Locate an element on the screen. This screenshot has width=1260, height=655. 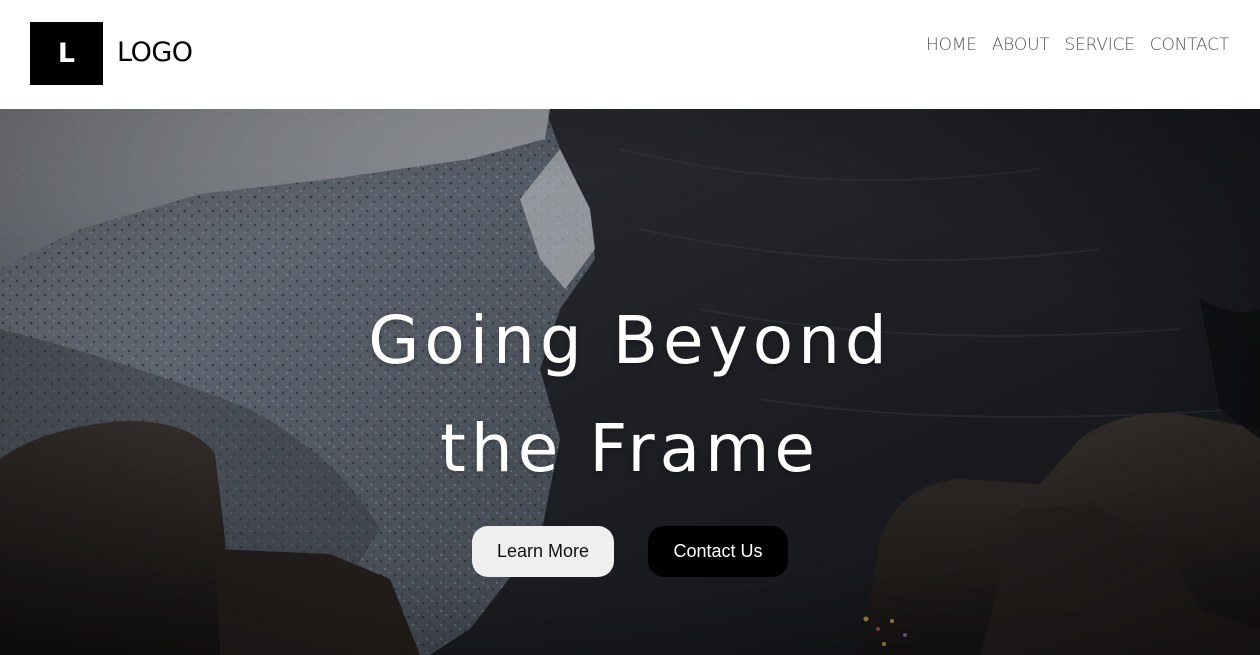
nav-link-contact: CONTACT is located at coordinates (1189, 45).